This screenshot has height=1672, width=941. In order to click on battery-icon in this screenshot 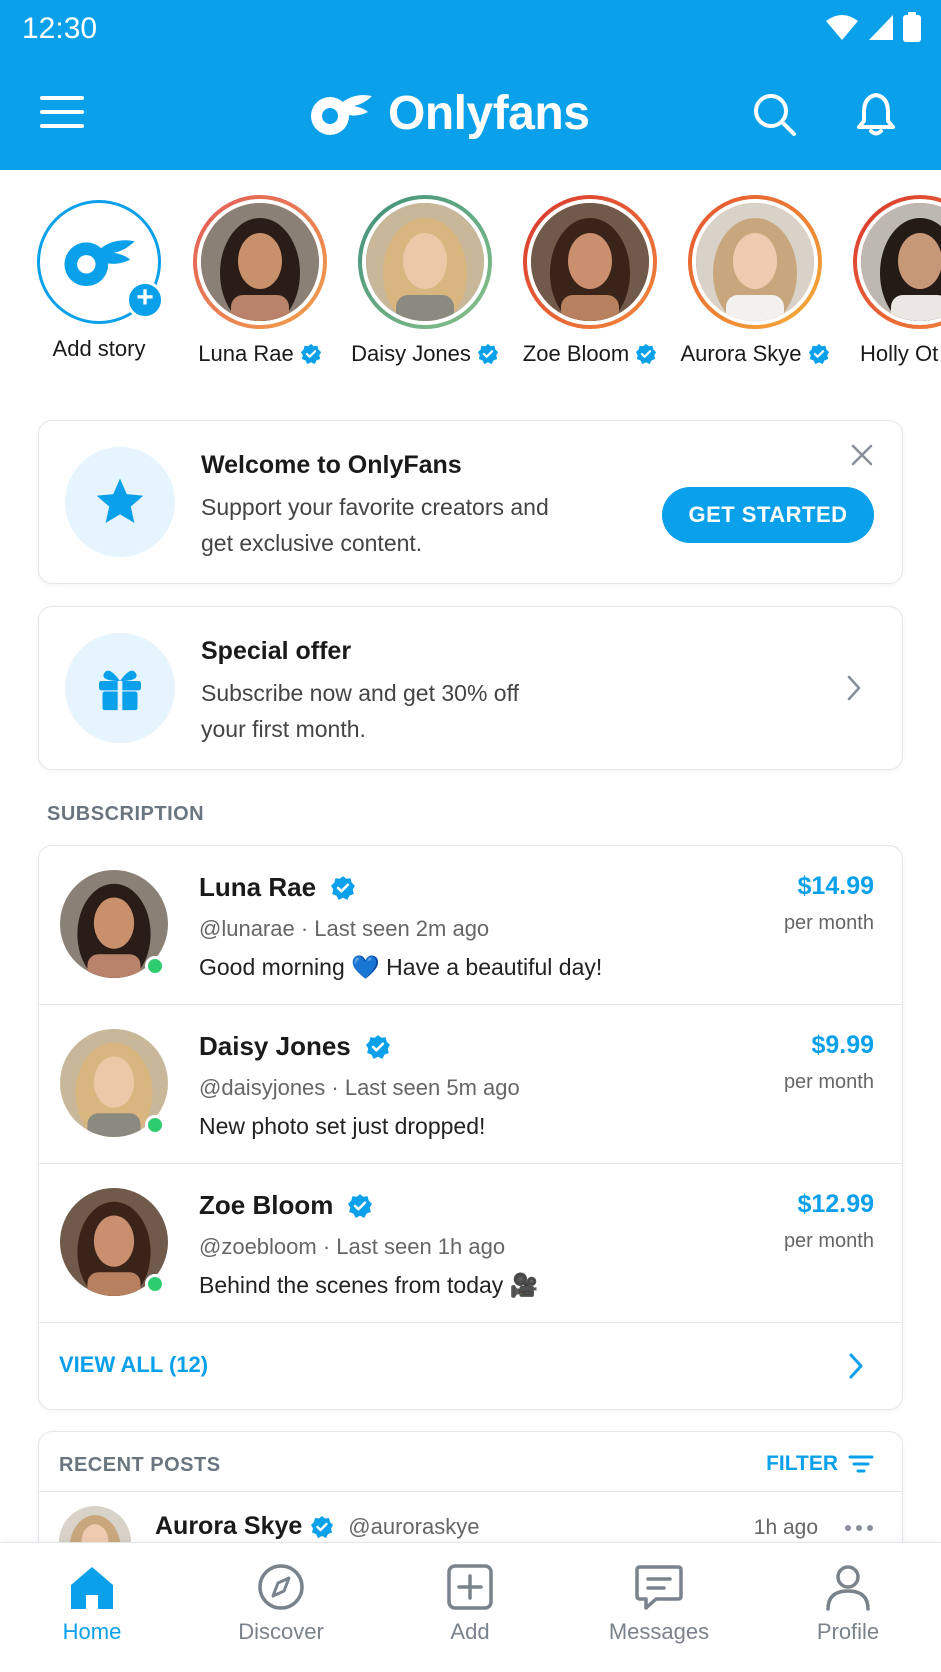, I will do `click(912, 27)`.